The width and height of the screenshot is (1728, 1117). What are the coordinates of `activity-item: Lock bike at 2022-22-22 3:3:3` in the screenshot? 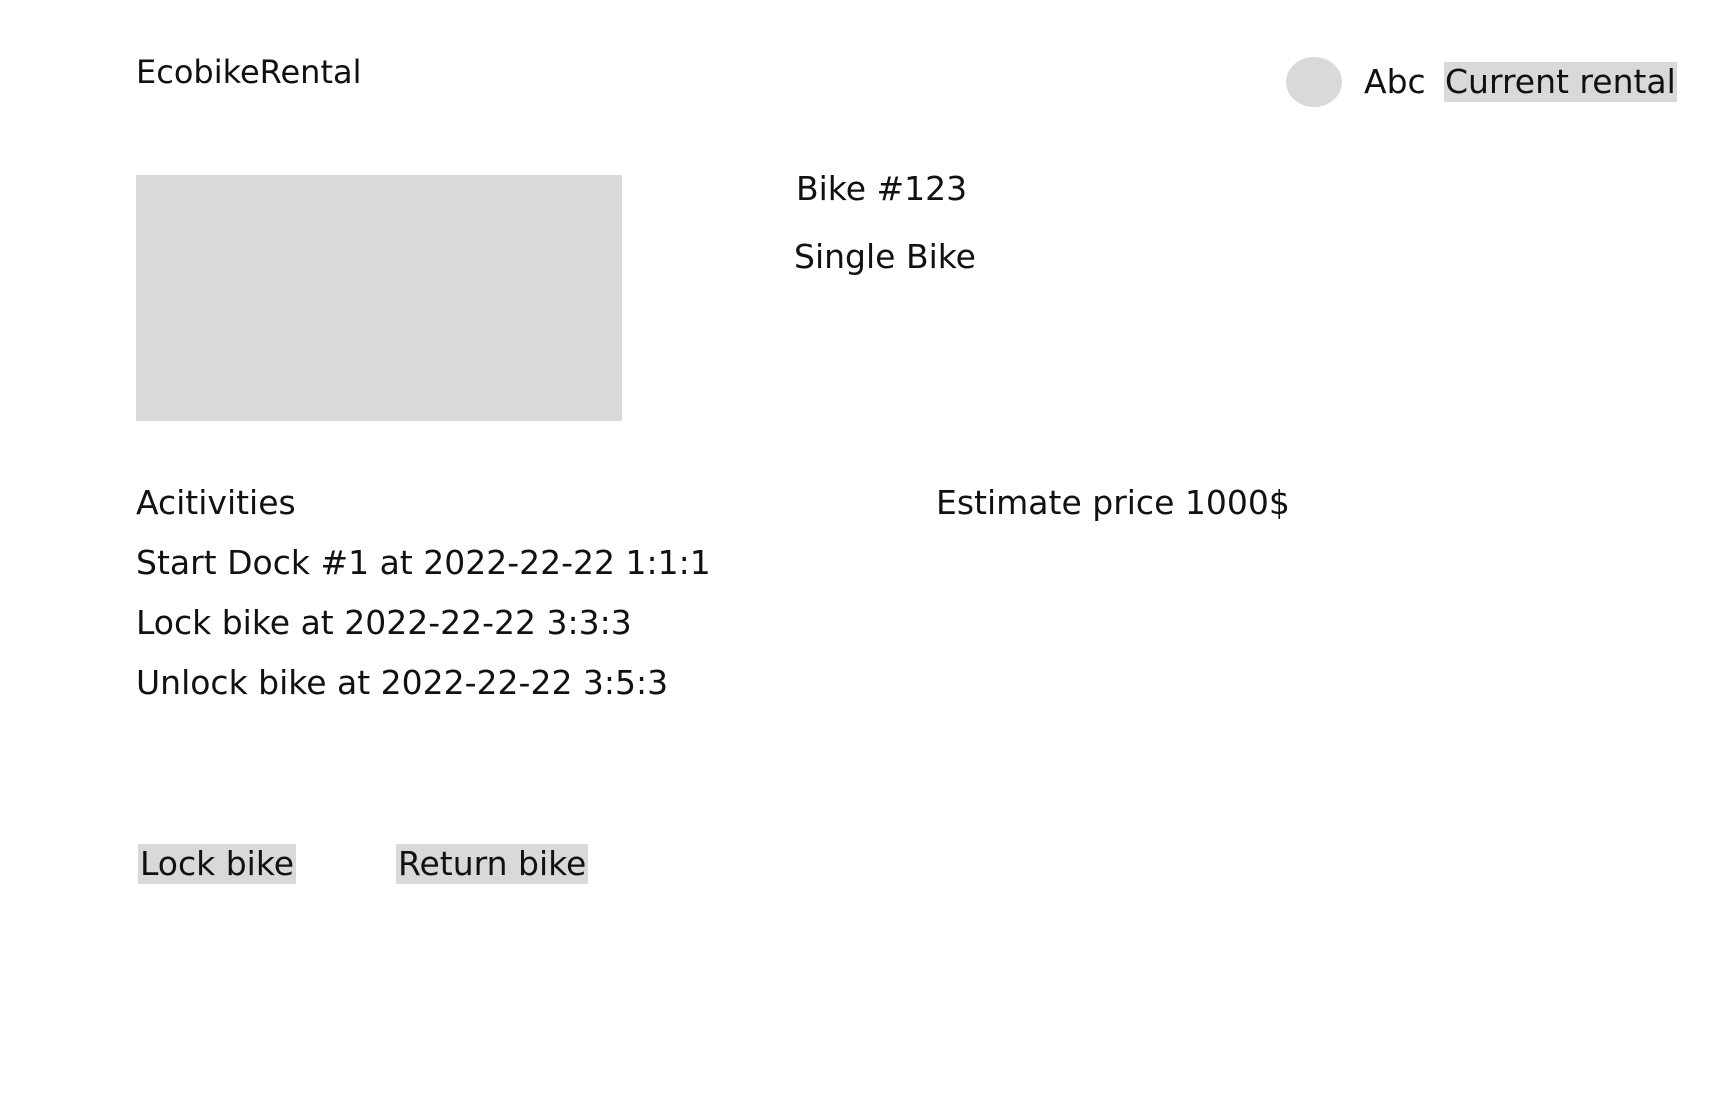 It's located at (384, 622).